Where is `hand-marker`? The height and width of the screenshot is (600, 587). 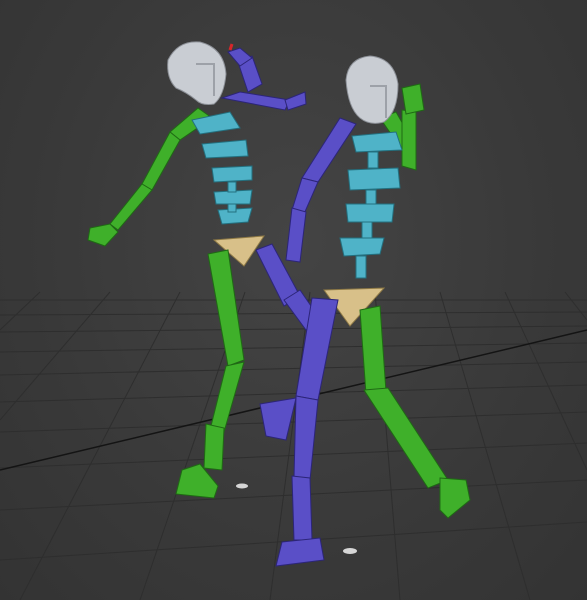
hand-marker is located at coordinates (231, 47).